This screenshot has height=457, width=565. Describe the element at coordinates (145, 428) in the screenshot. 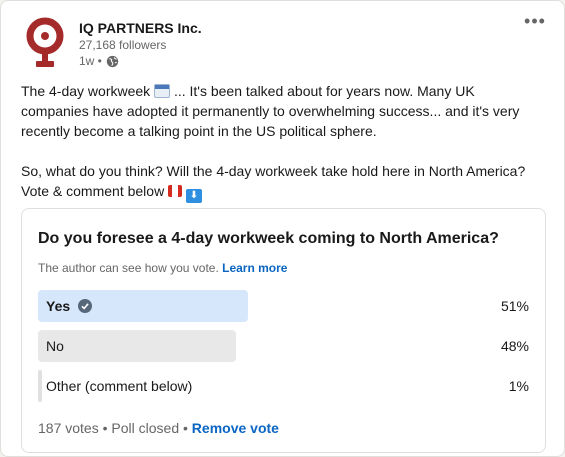

I see `poll-status: Poll closed` at that location.